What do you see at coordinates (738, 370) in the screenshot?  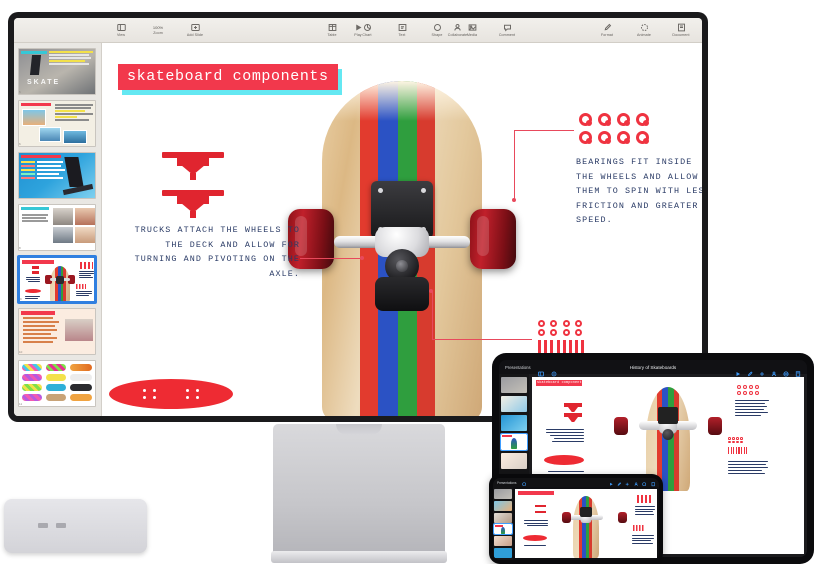 I see `play-icon` at bounding box center [738, 370].